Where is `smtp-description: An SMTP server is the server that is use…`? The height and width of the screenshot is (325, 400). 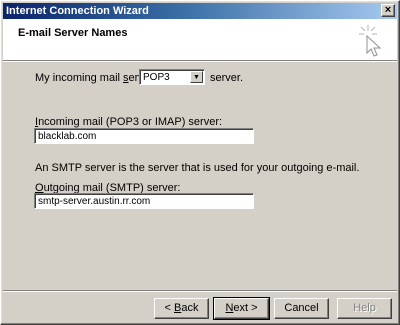
smtp-description: An SMTP server is the server that is use… is located at coordinates (197, 168).